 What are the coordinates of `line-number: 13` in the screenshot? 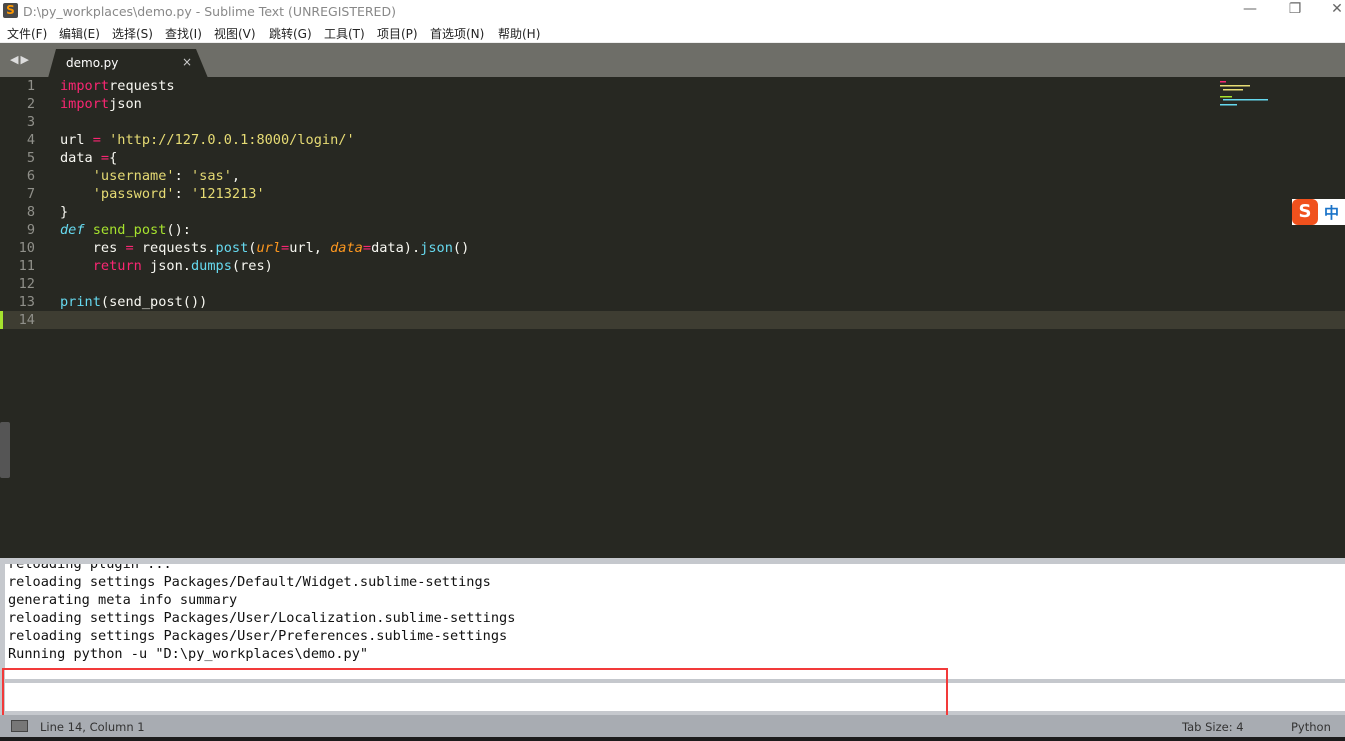 It's located at (26, 302).